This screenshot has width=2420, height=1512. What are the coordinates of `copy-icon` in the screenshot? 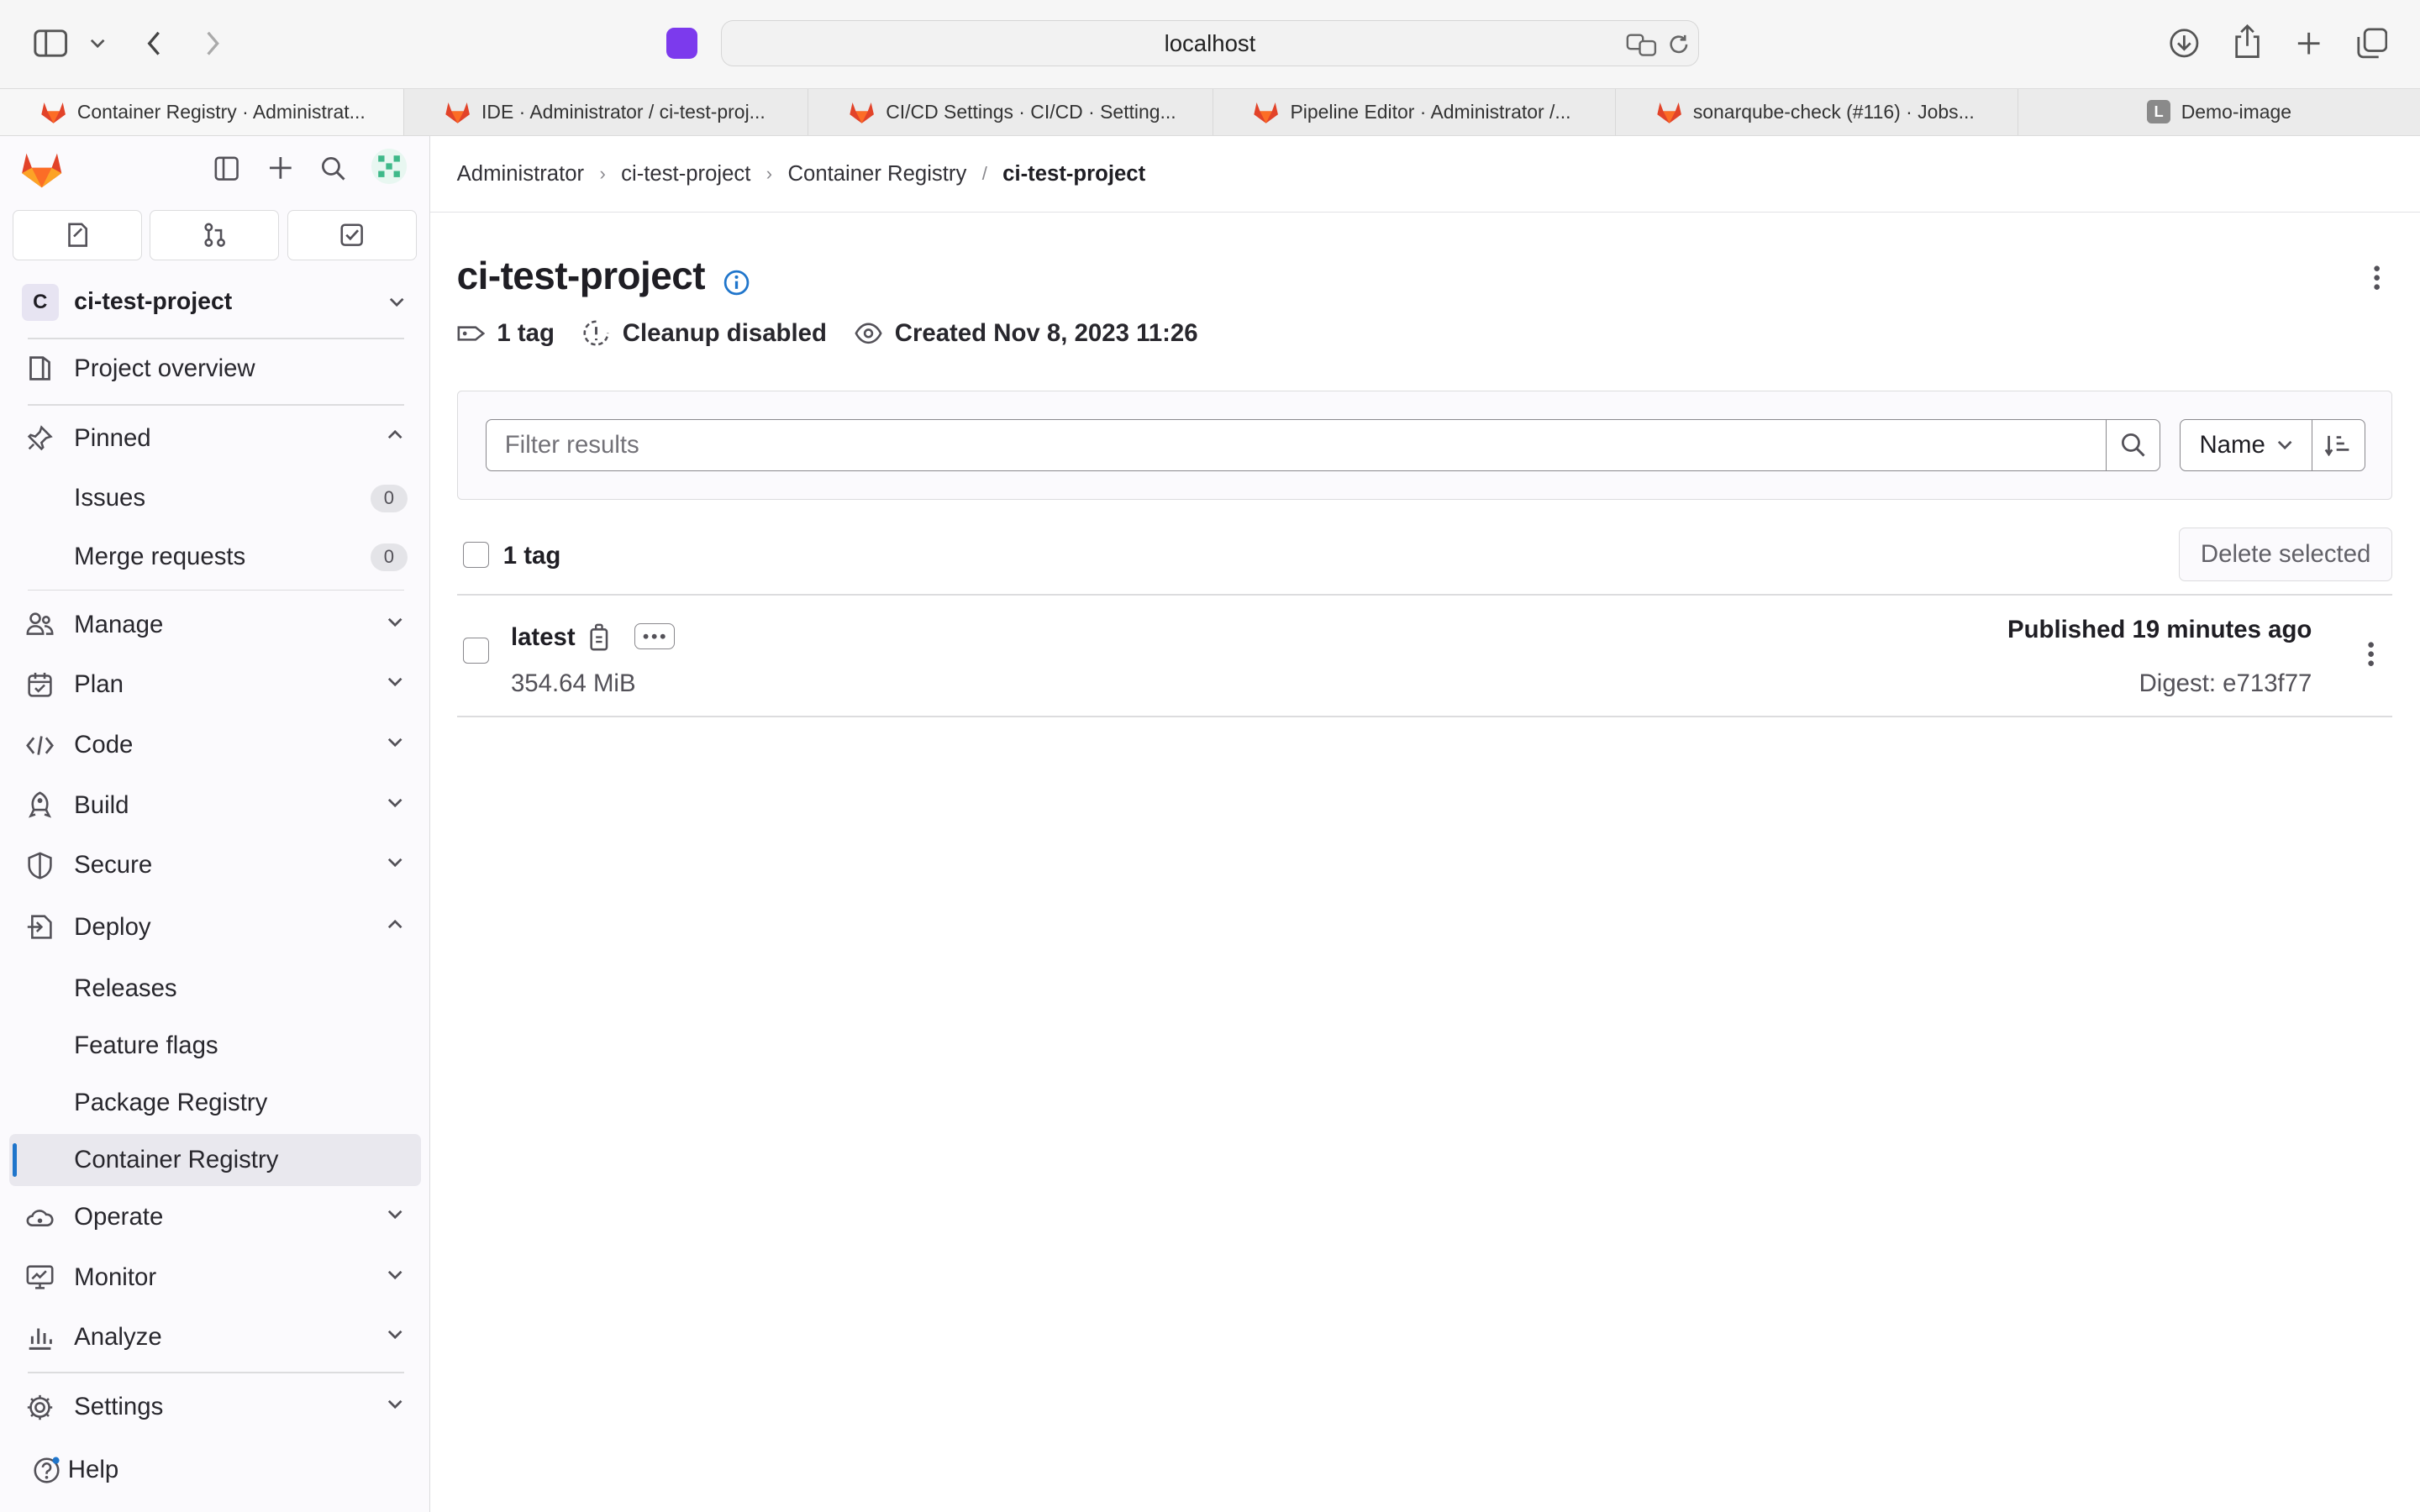 It's located at (600, 637).